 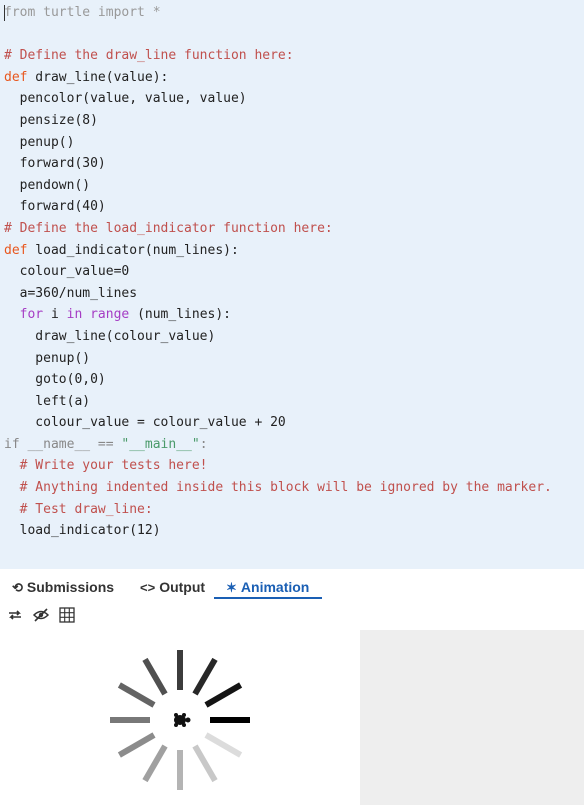 What do you see at coordinates (78, 509) in the screenshot?
I see `code-token: # Test draw_line:` at bounding box center [78, 509].